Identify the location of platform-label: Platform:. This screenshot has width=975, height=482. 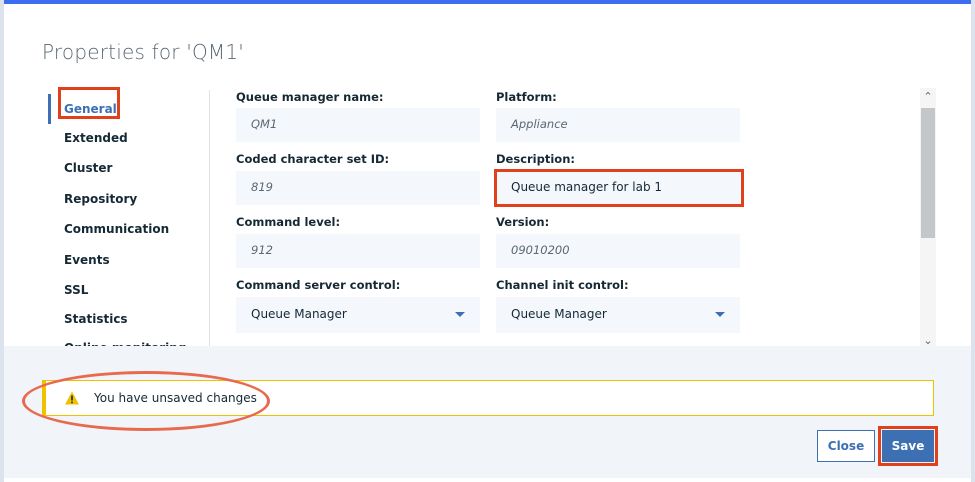
(526, 97).